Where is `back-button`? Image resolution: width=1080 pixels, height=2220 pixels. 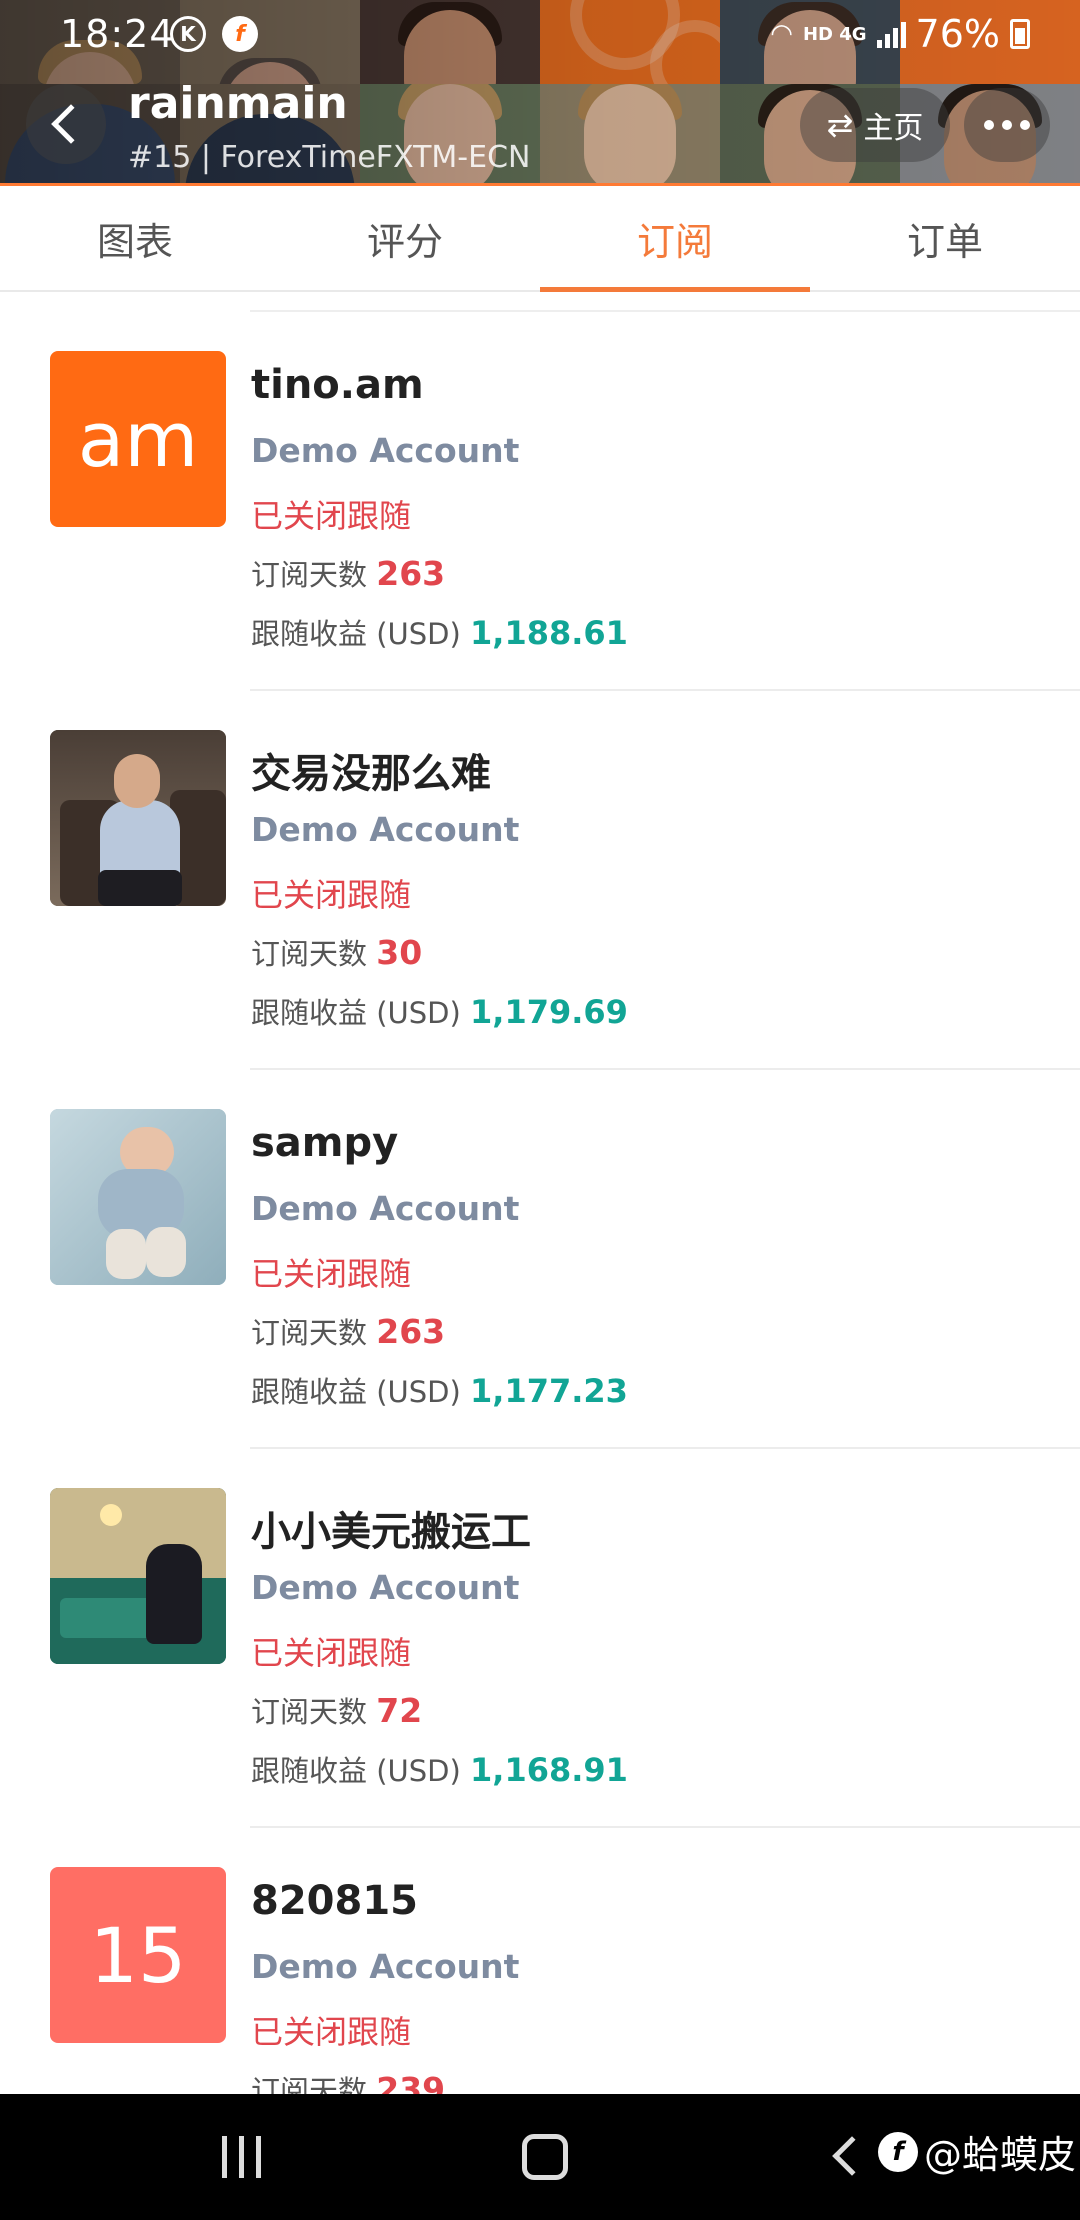 back-button is located at coordinates (66, 124).